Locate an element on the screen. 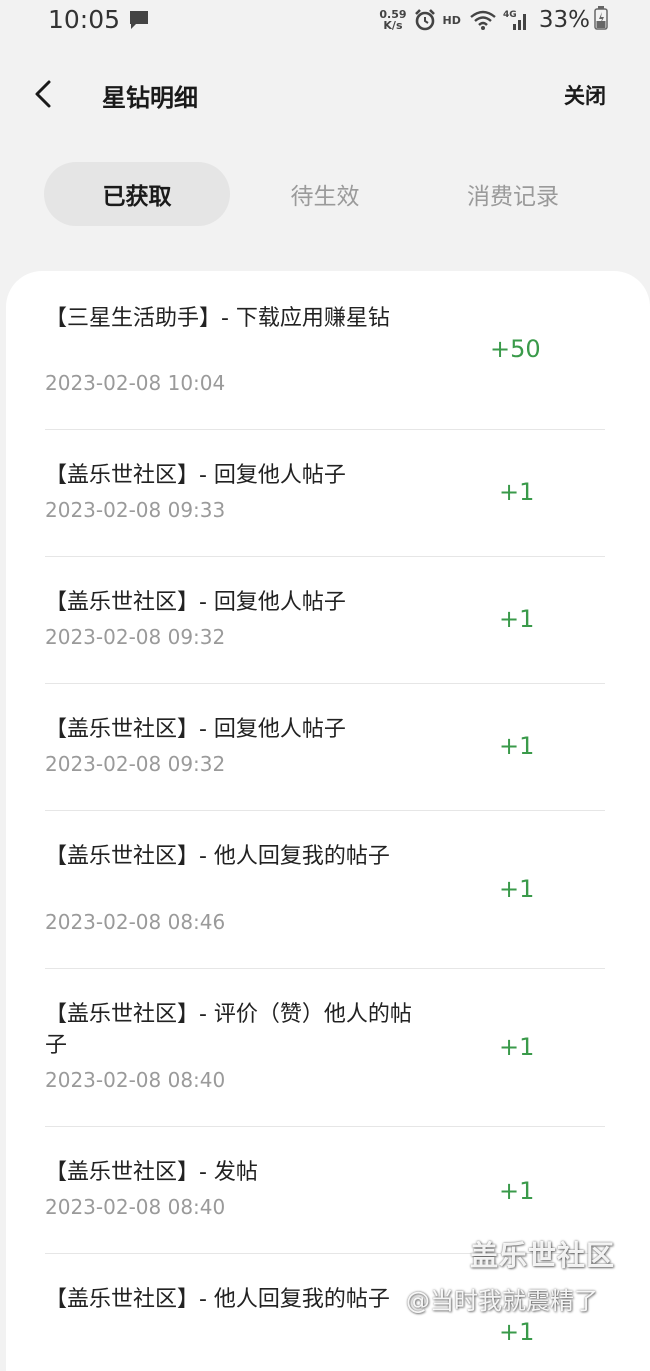 The image size is (650, 1371). record-time: 2023-02-08 08:46 is located at coordinates (135, 922).